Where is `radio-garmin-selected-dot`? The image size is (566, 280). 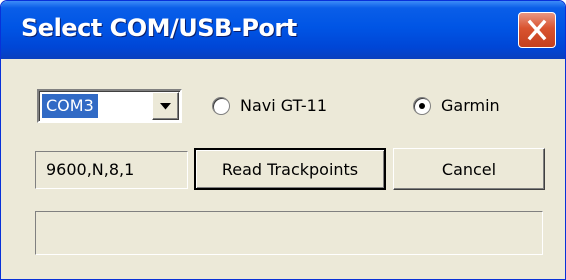 radio-garmin-selected-dot is located at coordinates (422, 106).